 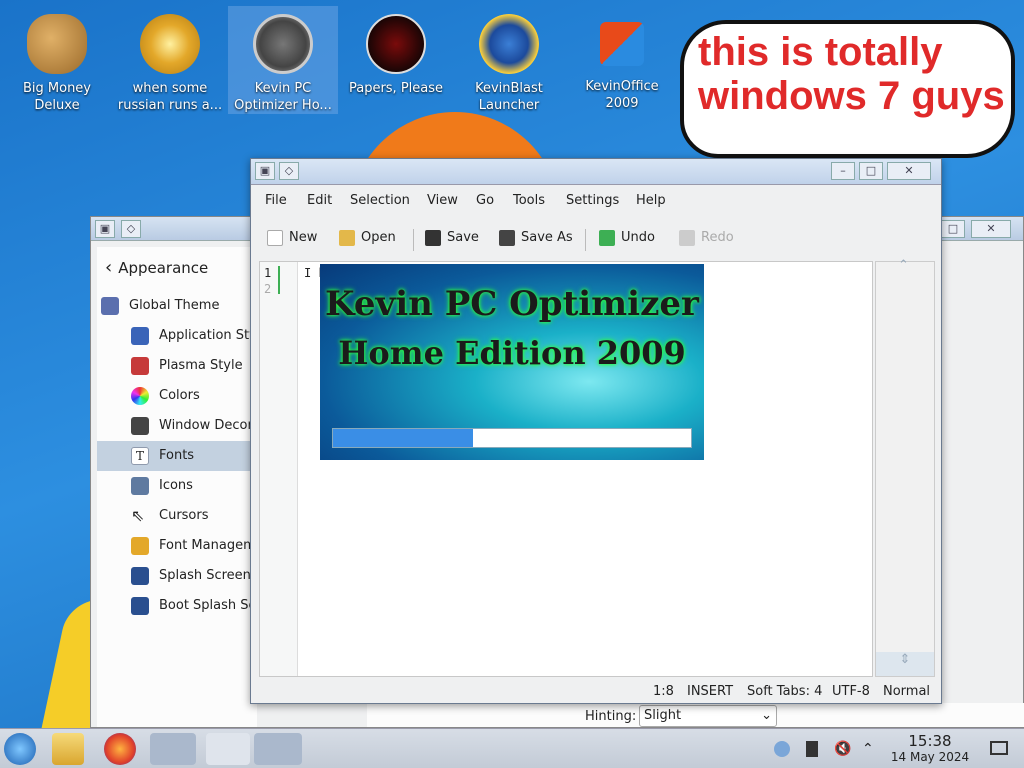 I want to click on show-desktop-icon, so click(x=999, y=748).